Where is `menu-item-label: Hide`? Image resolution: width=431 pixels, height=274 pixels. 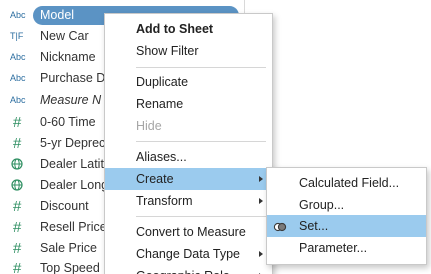
menu-item-label: Hide is located at coordinates (149, 126).